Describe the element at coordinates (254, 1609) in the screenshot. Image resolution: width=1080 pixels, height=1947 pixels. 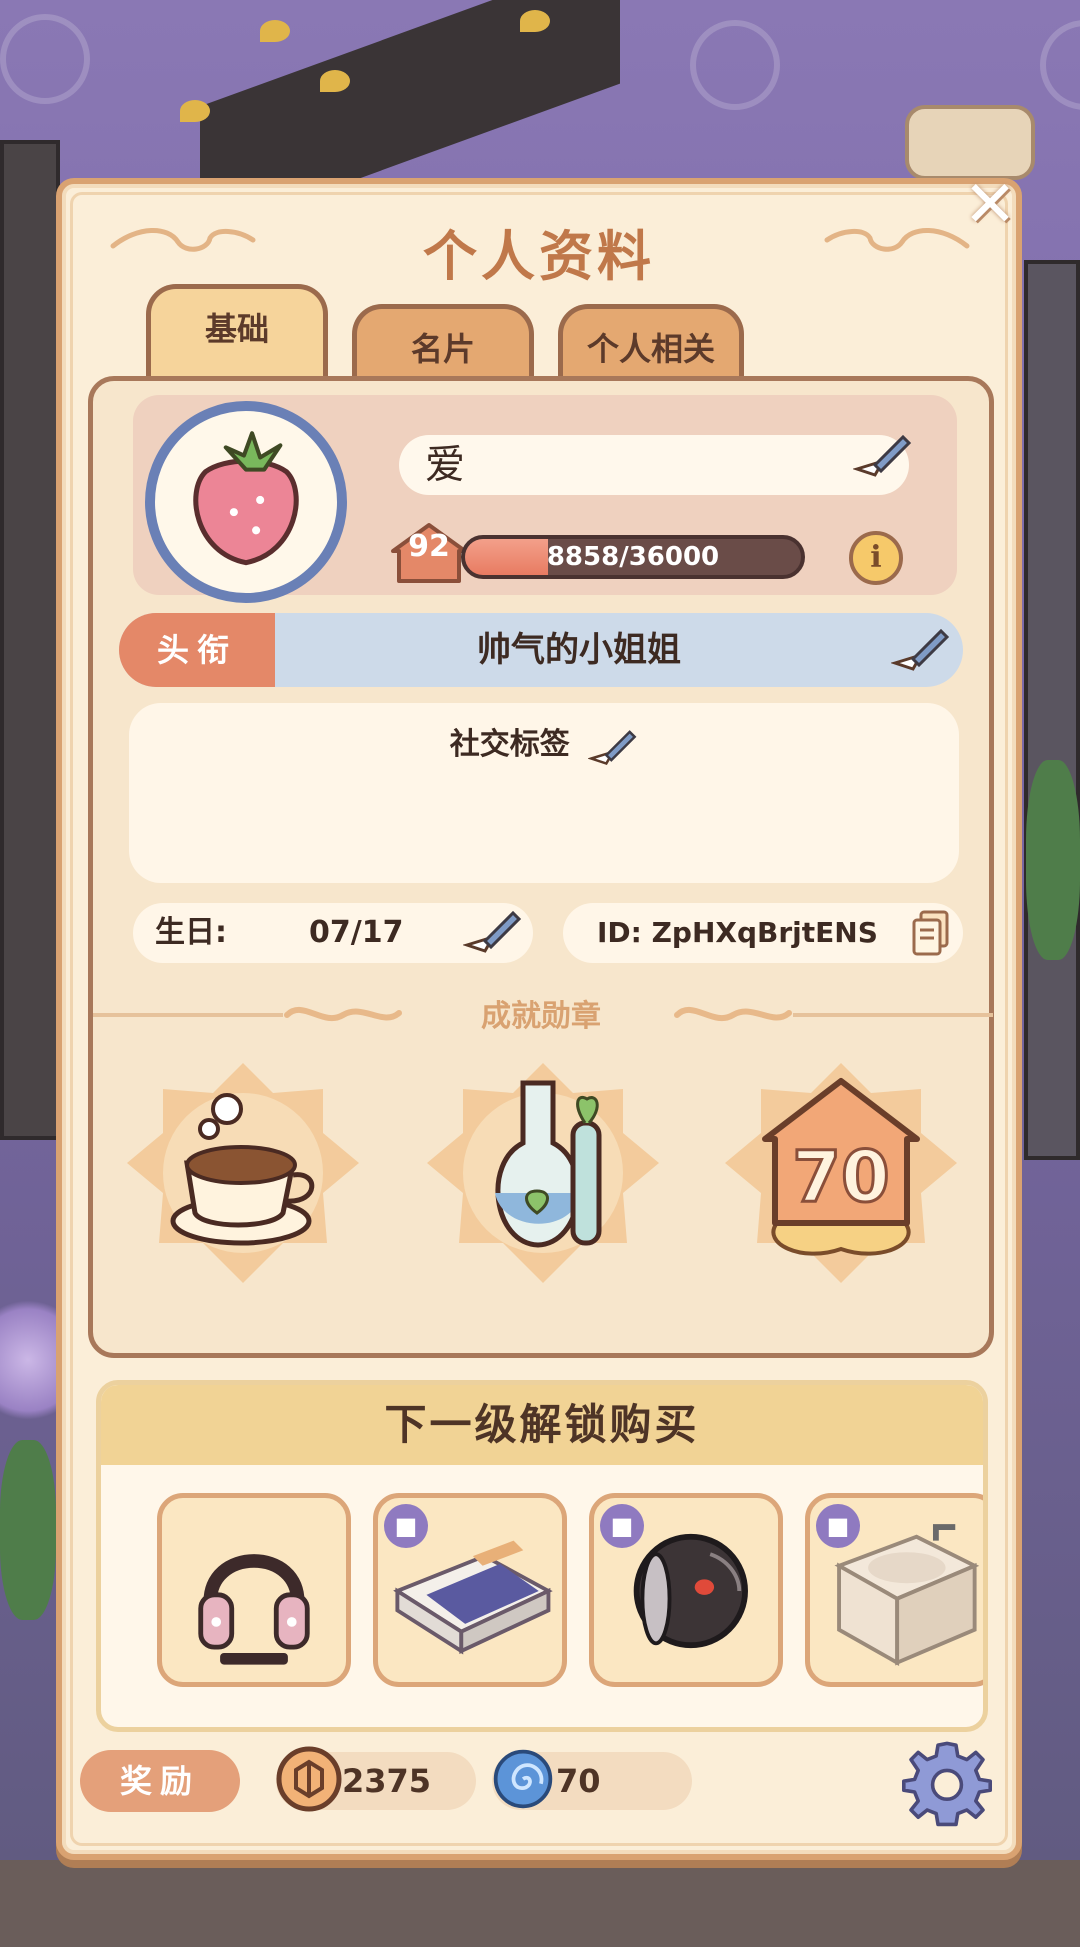
I see `headphones-icon` at that location.